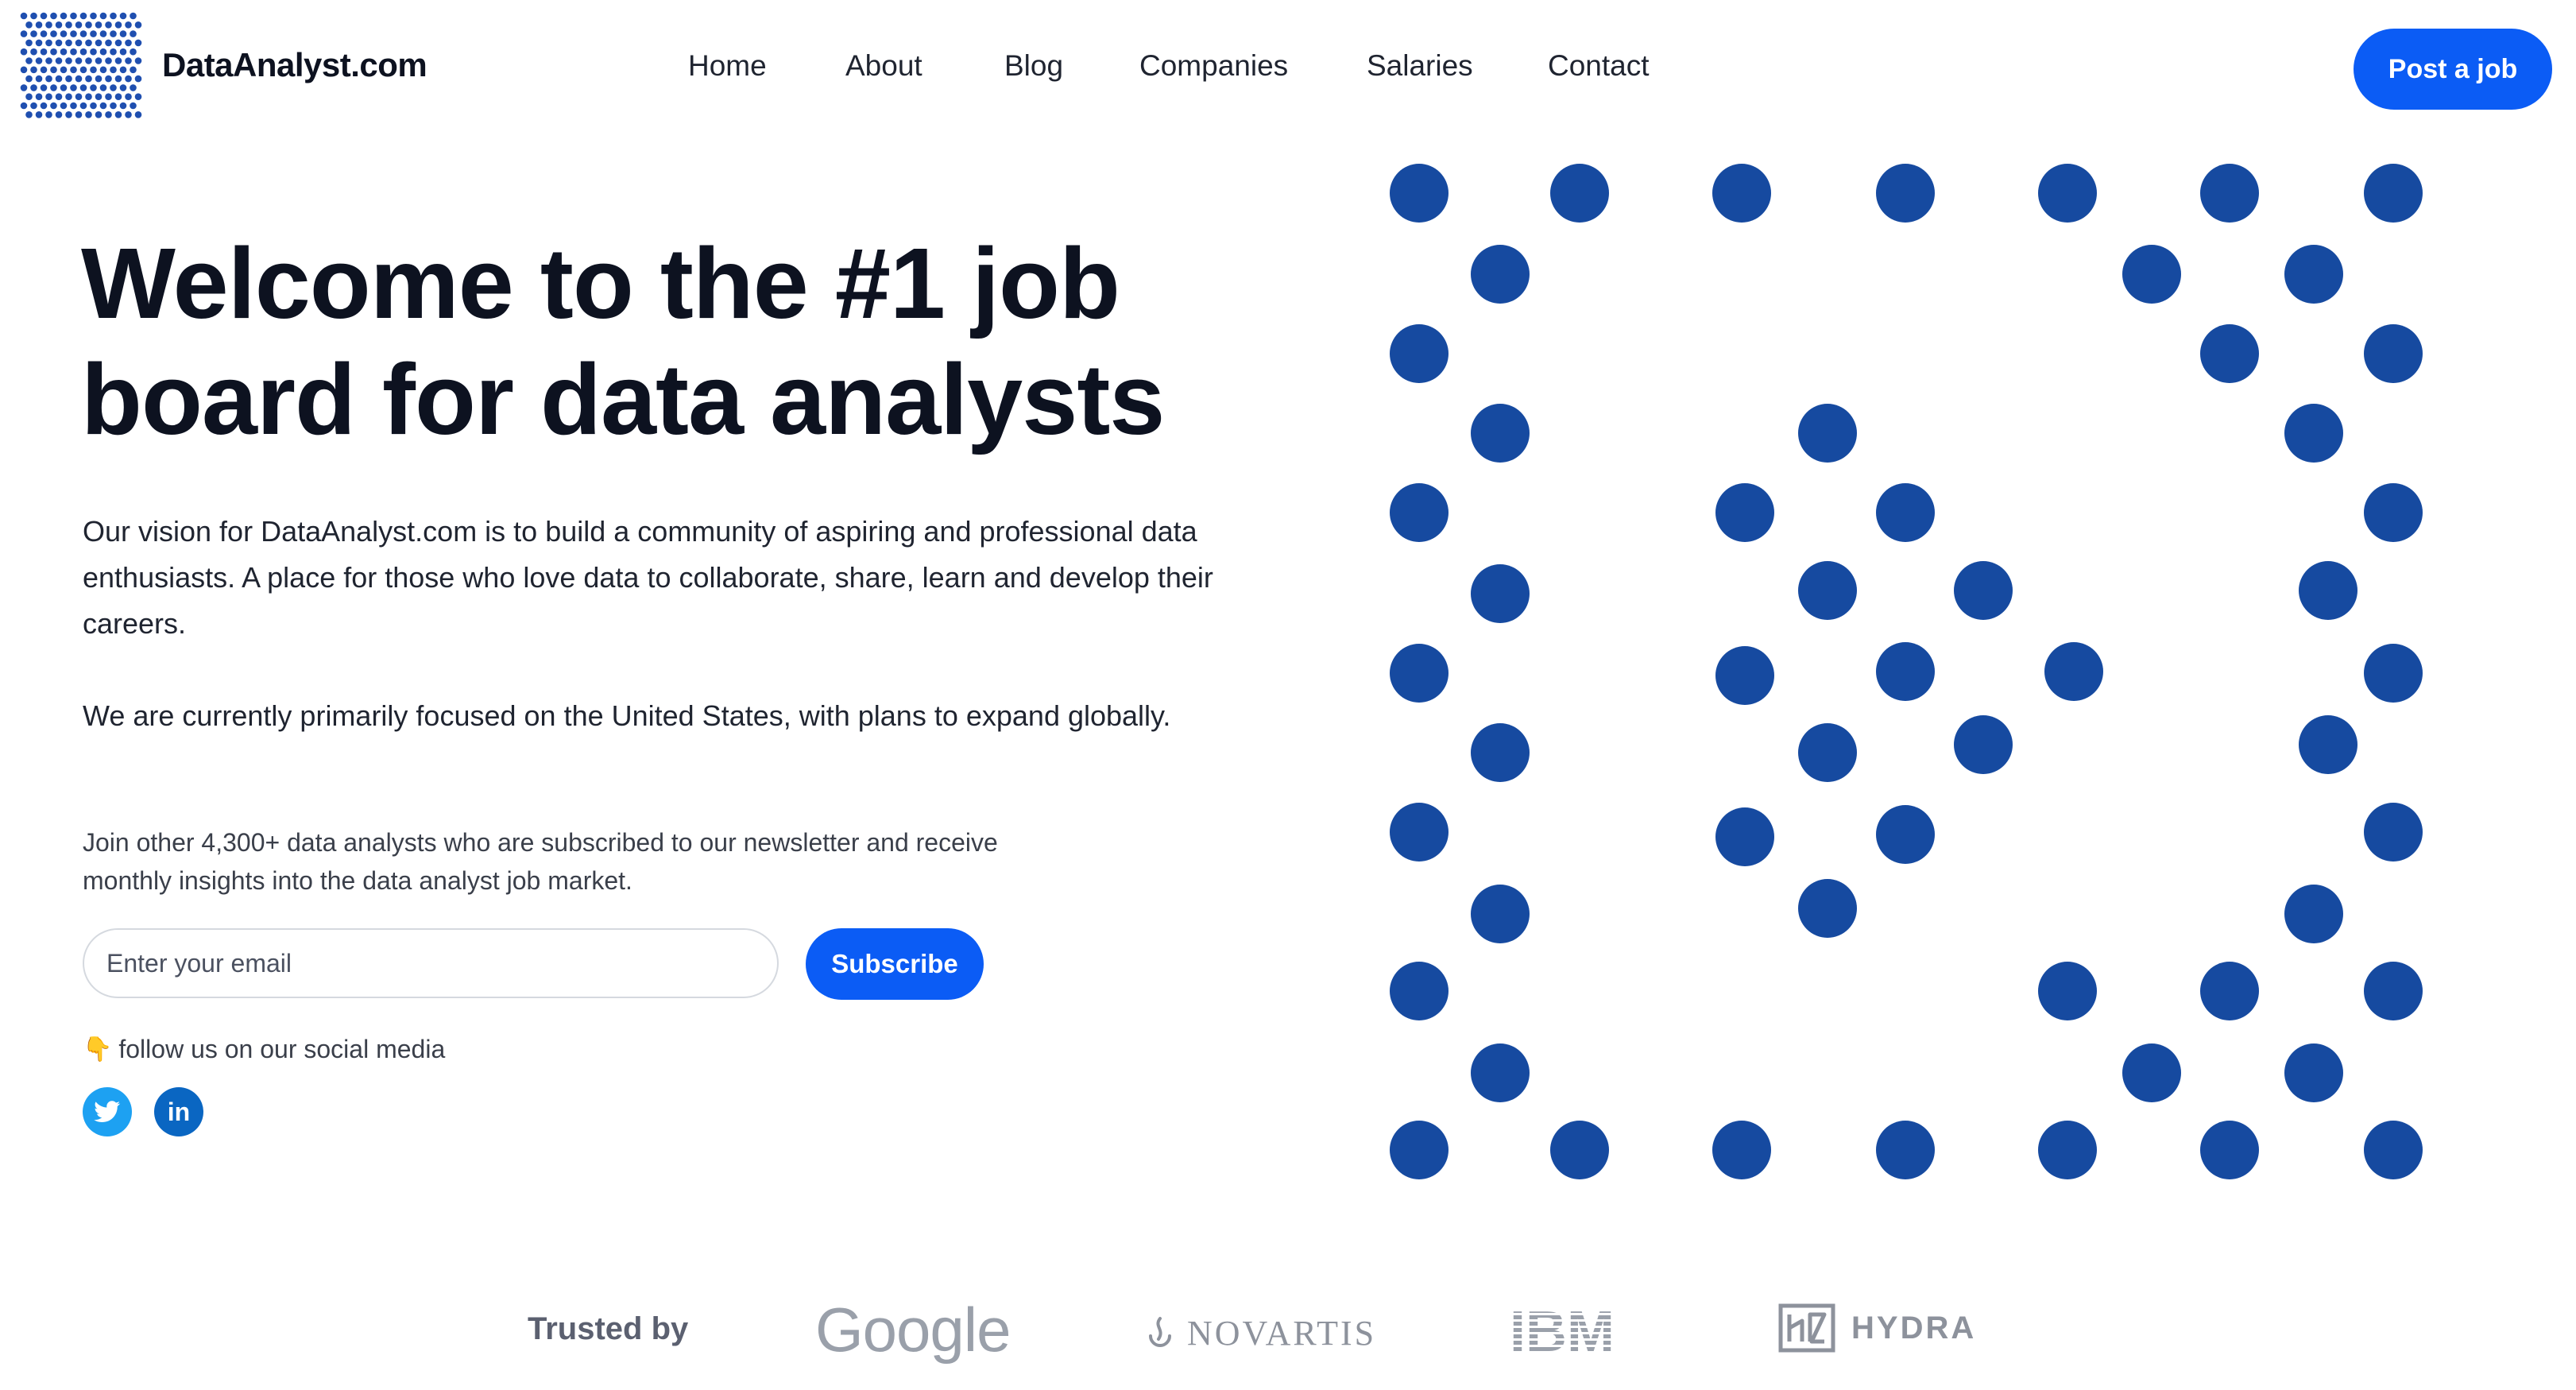 This screenshot has height=1390, width=2576. Describe the element at coordinates (1599, 66) in the screenshot. I see `nav-contact: Contact` at that location.